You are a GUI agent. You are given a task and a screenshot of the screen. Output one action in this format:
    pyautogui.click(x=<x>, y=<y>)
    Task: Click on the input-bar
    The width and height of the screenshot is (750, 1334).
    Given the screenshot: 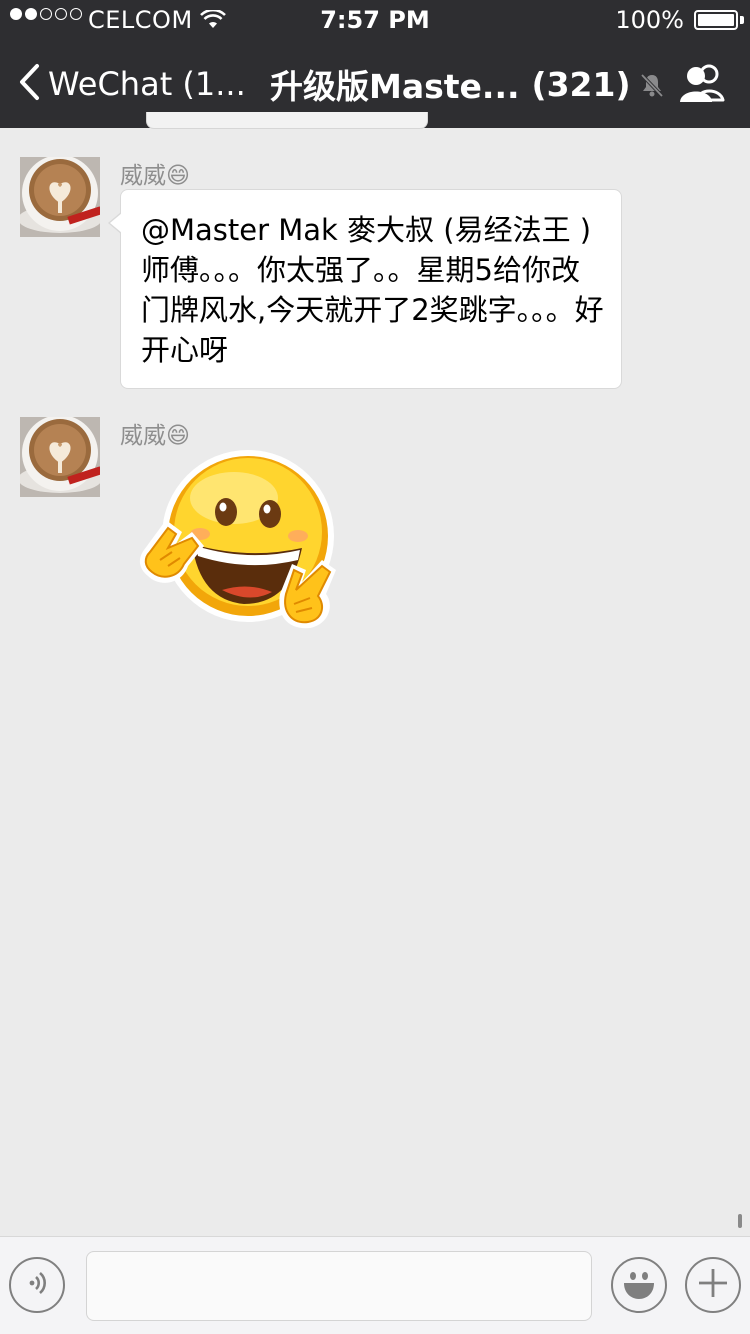 What is the action you would take?
    pyautogui.click(x=375, y=1285)
    